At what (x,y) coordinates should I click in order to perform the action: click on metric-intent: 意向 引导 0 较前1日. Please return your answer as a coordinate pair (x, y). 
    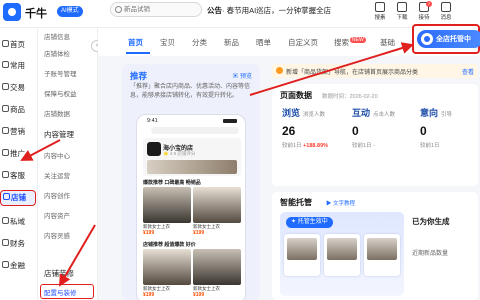
    Looking at the image, I should click on (450, 142).